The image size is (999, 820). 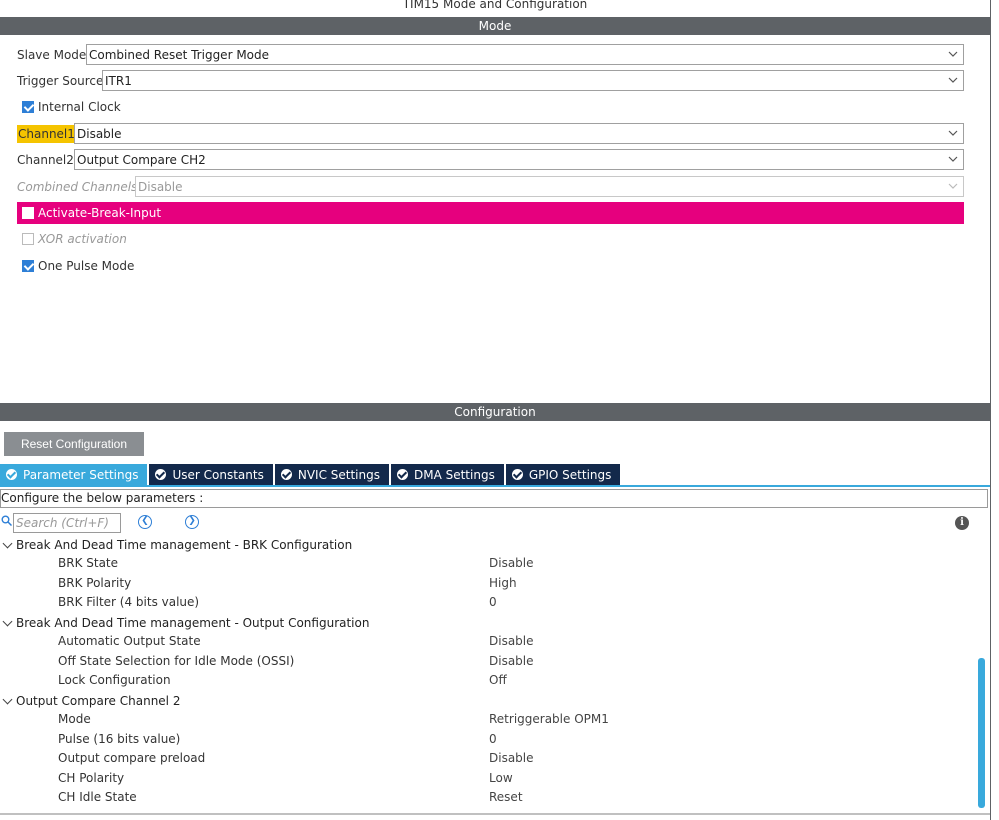 I want to click on tab-user-constants: User Constants, so click(x=212, y=474).